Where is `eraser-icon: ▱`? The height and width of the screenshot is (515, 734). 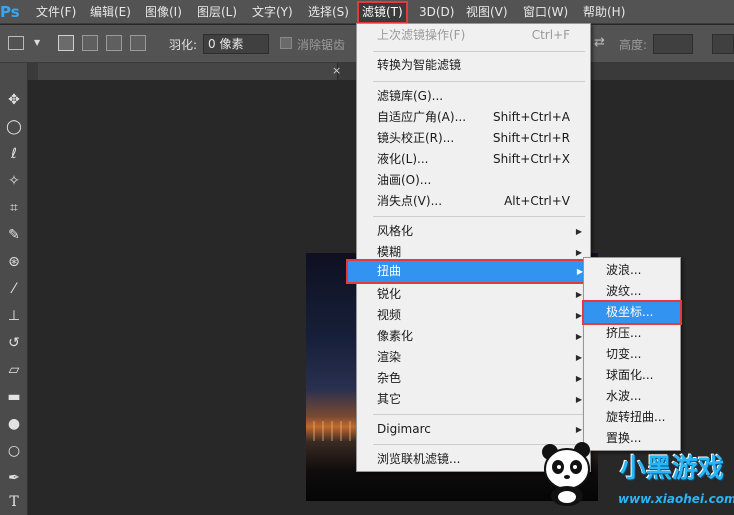 eraser-icon: ▱ is located at coordinates (14, 370).